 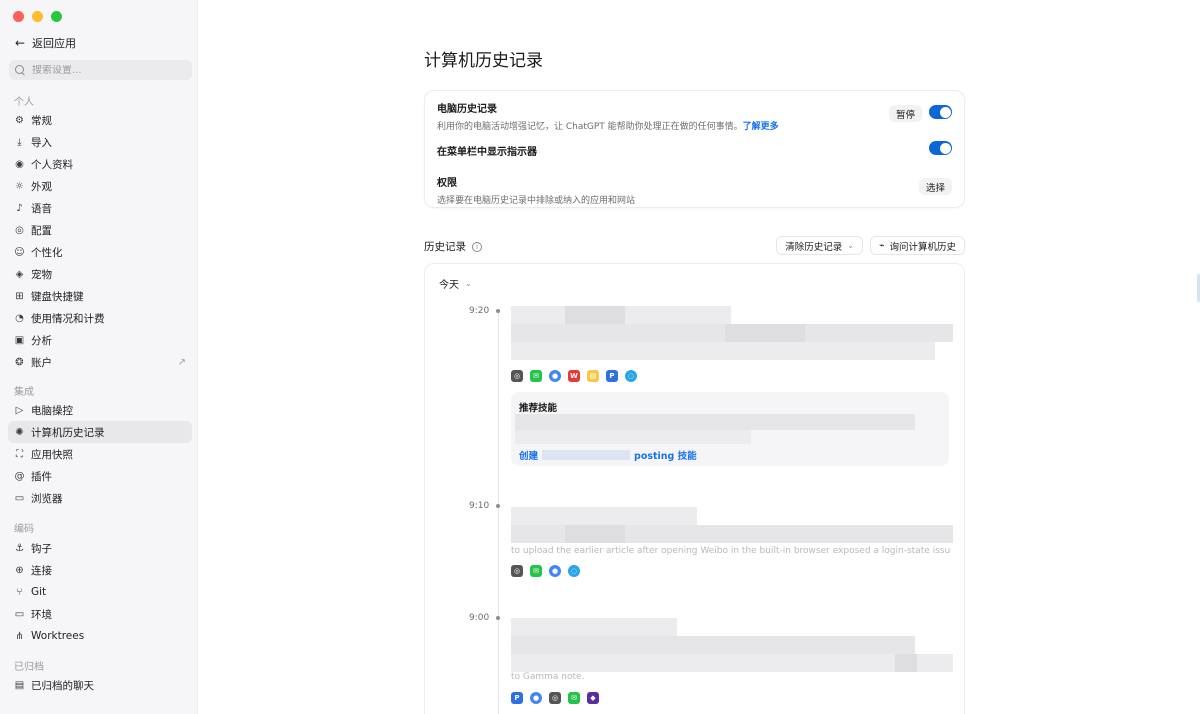 I want to click on sidebar-item-label: 应用快照, so click(x=52, y=454).